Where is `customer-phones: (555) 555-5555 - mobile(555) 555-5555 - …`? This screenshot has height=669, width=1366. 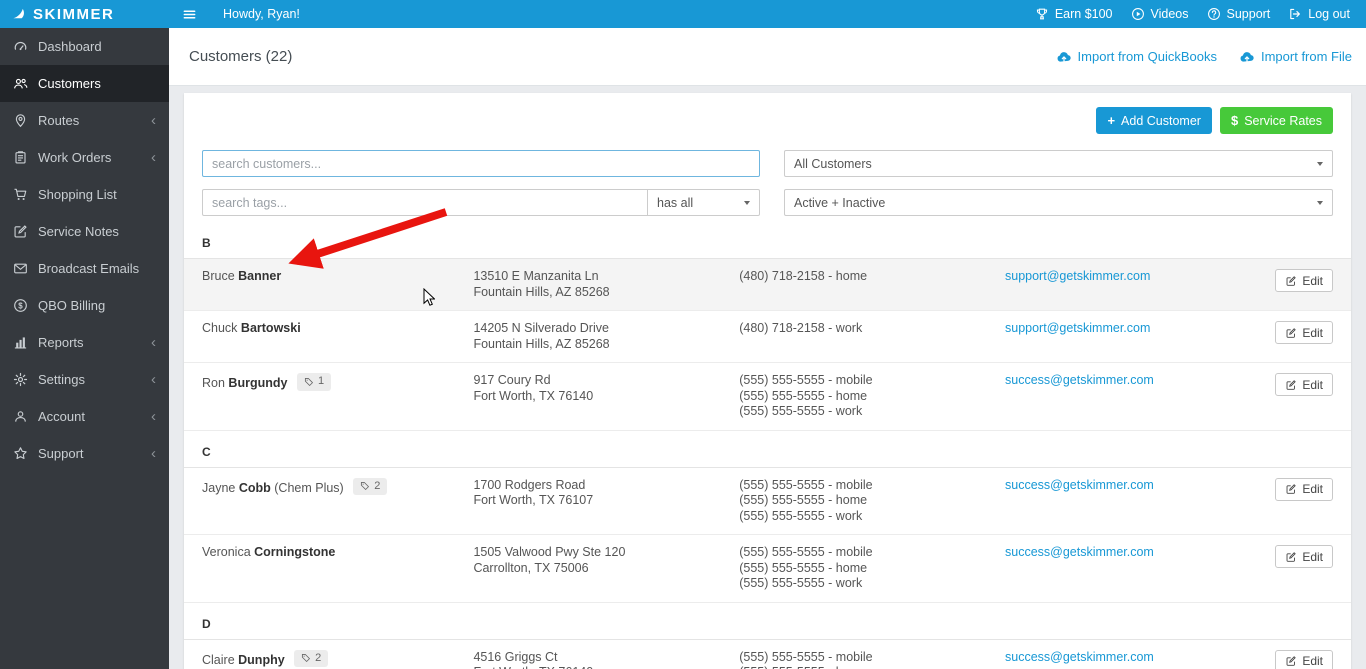 customer-phones: (555) 555-5555 - mobile(555) 555-5555 - … is located at coordinates (872, 659).